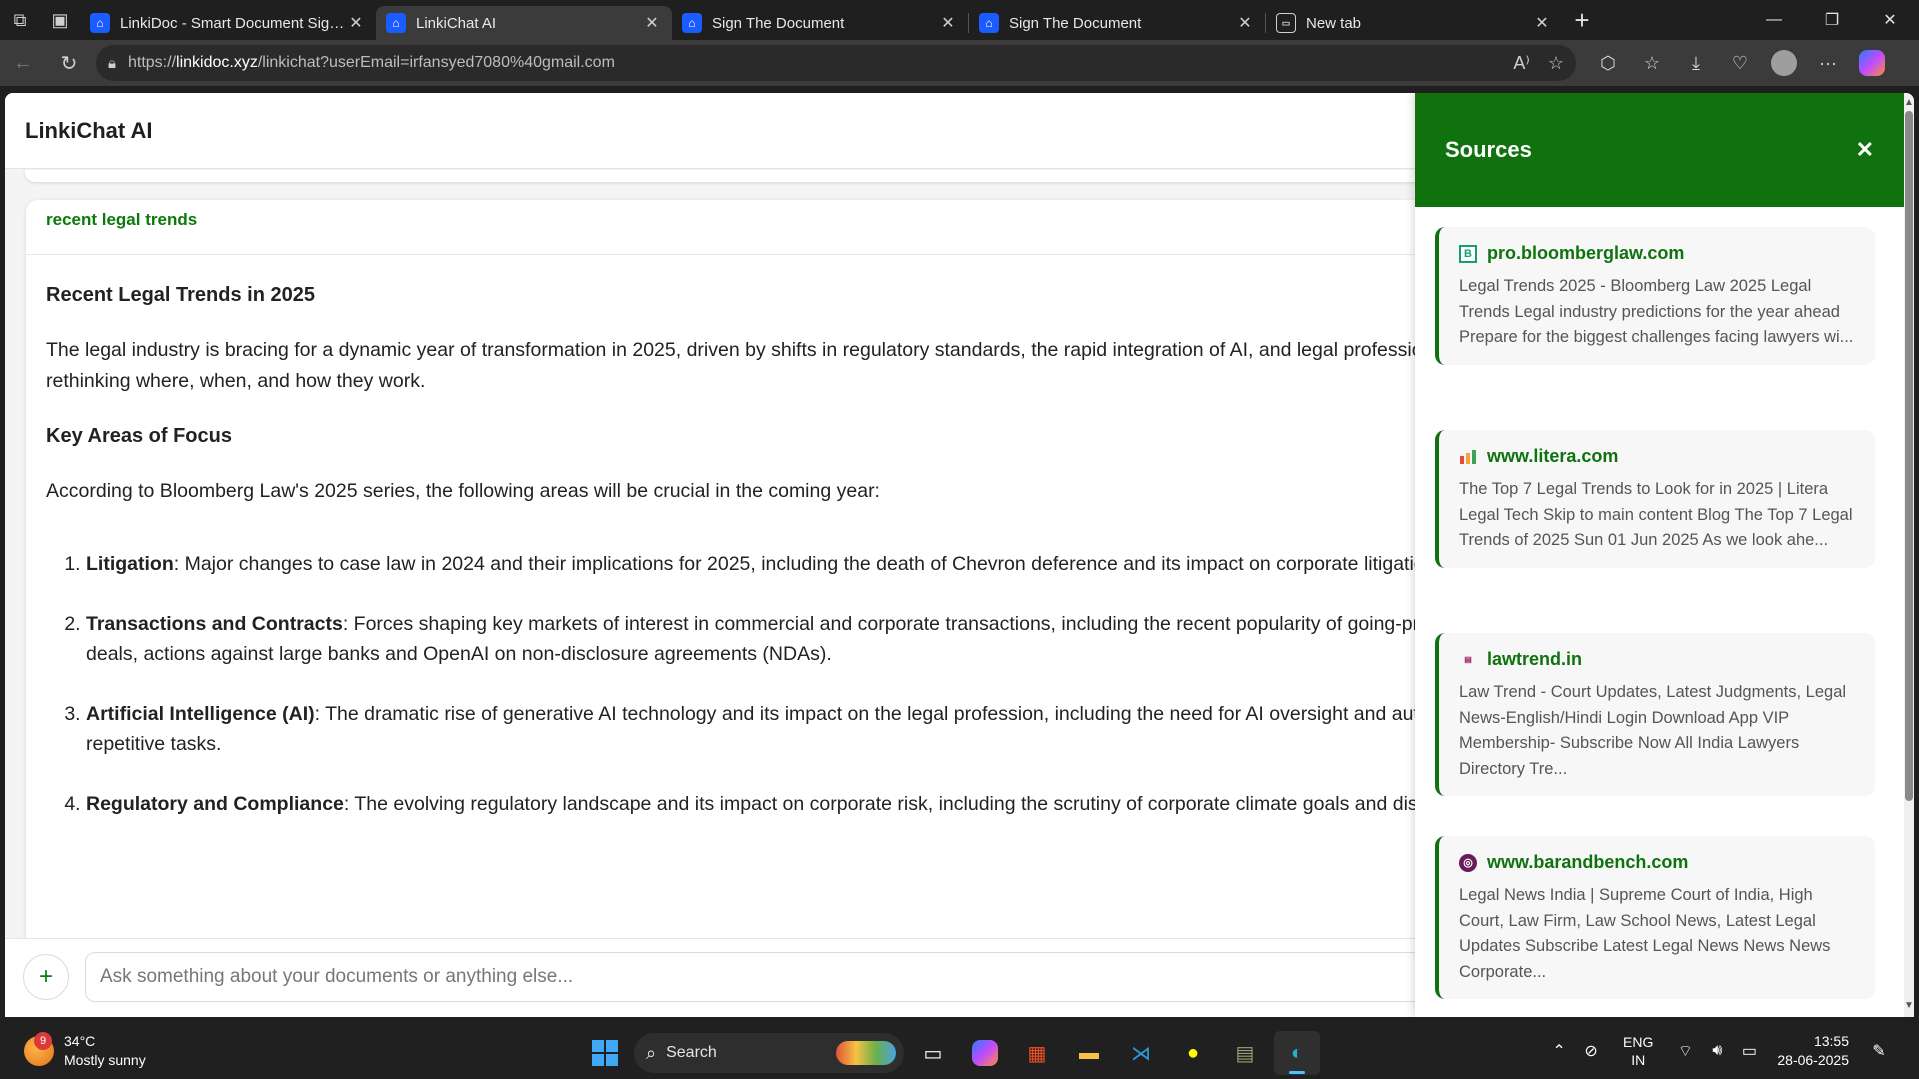 The width and height of the screenshot is (1919, 1079). What do you see at coordinates (933, 1053) in the screenshot?
I see `task-view-icon: ▭` at bounding box center [933, 1053].